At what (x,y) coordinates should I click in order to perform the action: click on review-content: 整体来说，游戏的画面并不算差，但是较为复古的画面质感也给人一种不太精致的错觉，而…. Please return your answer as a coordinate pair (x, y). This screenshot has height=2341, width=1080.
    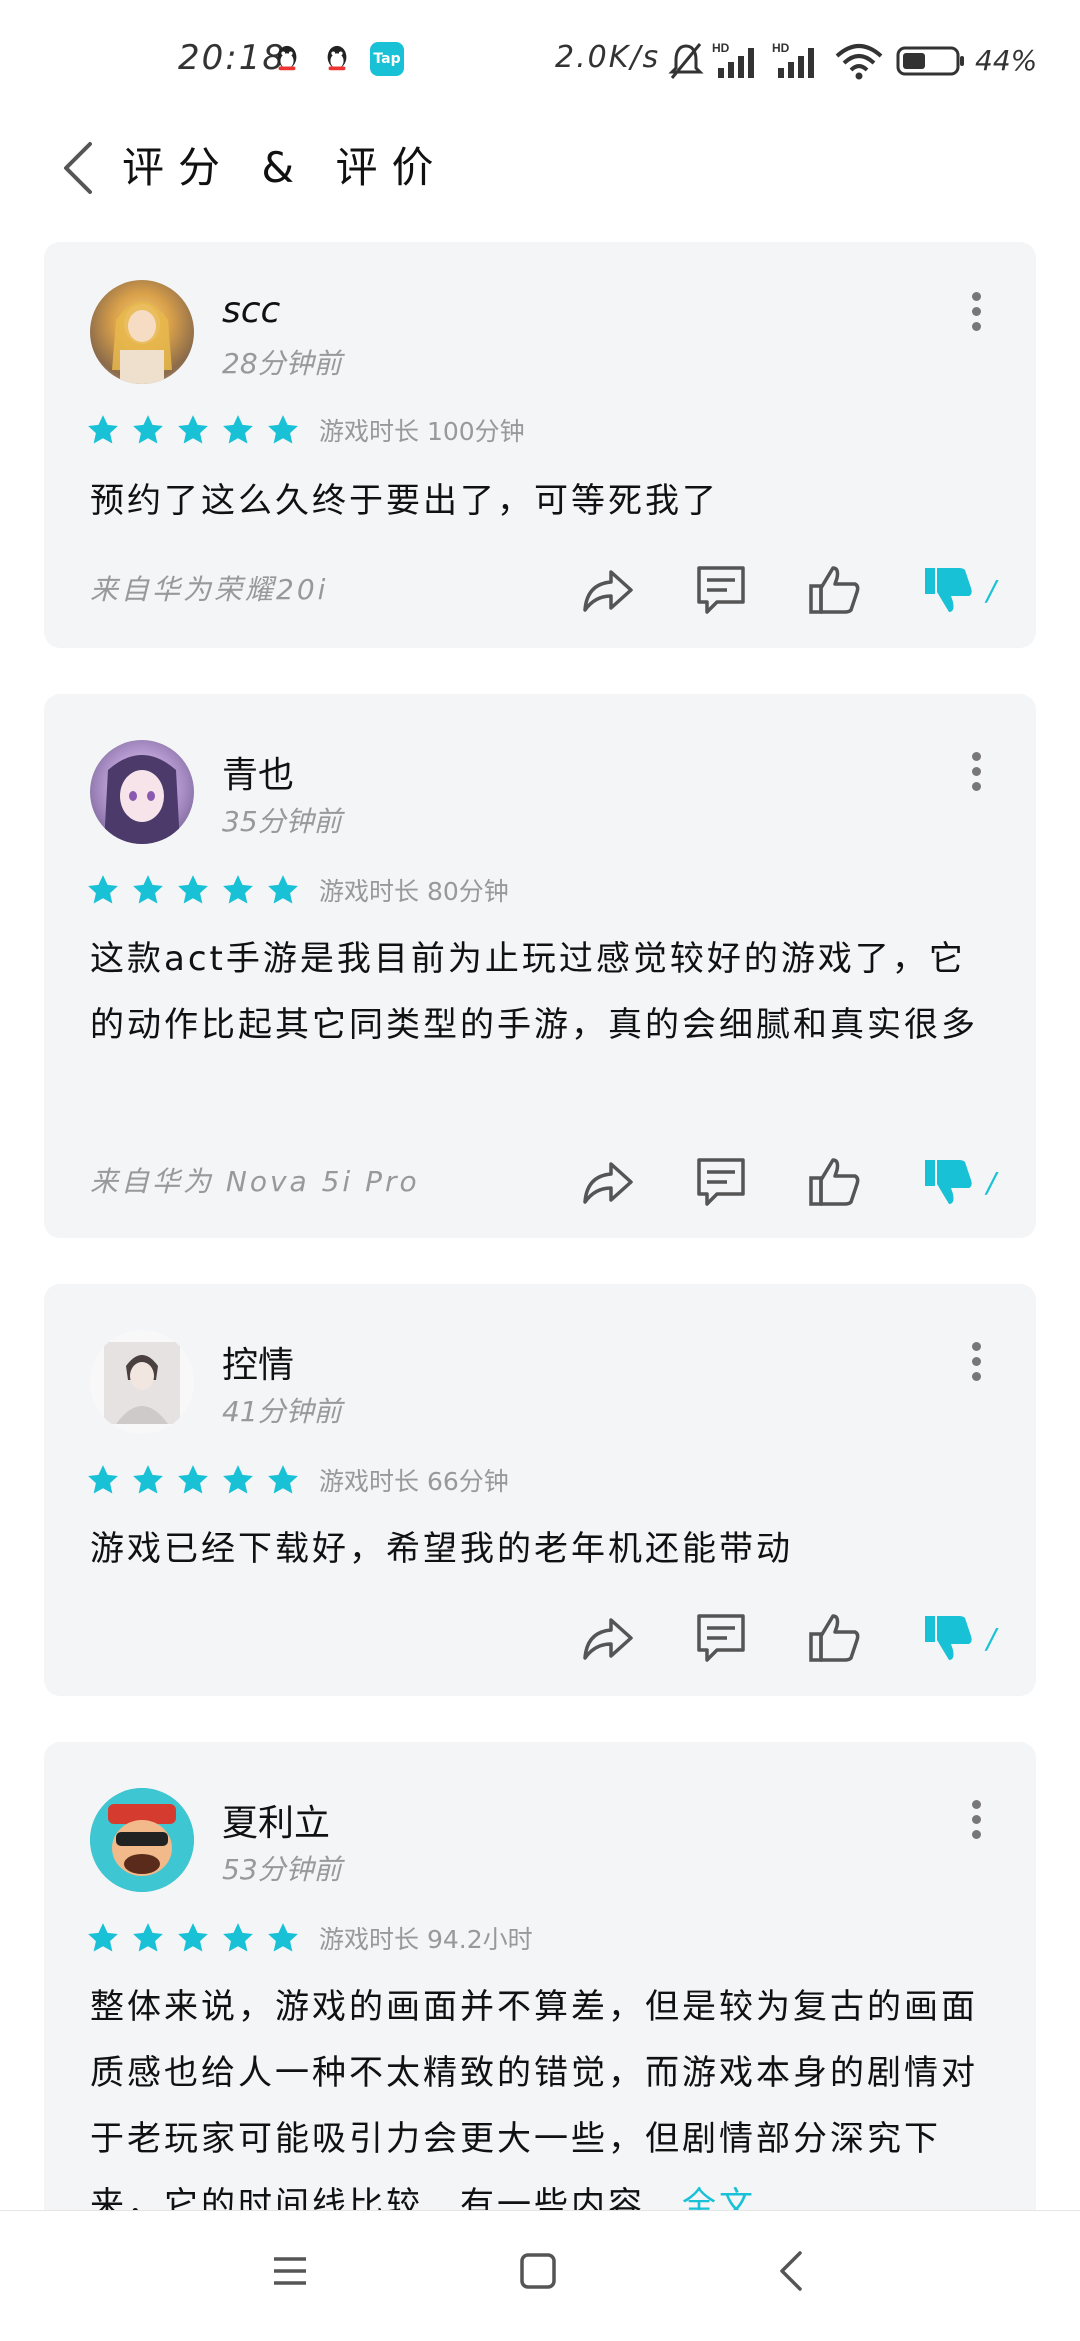
    Looking at the image, I should click on (540, 2106).